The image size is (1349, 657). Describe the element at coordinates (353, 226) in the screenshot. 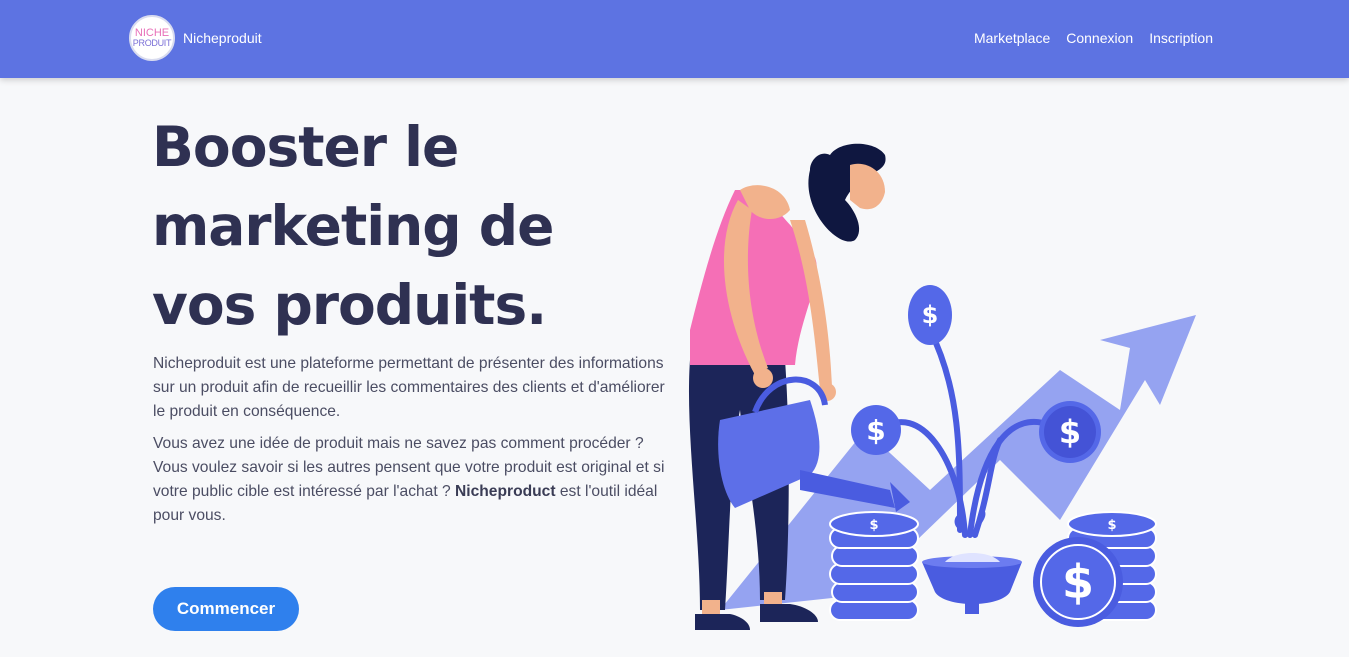

I see `hero-title: Booster le marketing de vos produits.` at that location.